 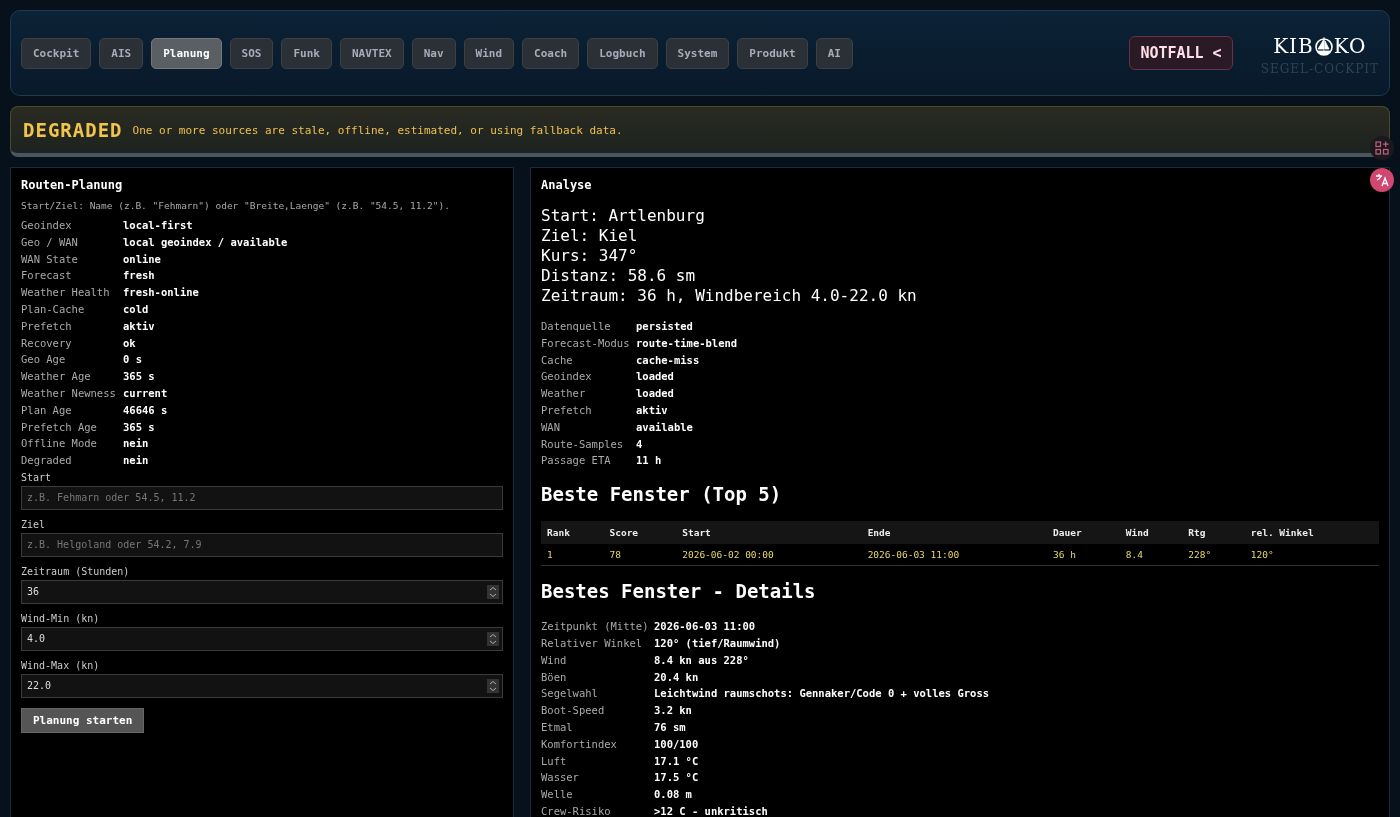 What do you see at coordinates (551, 427) in the screenshot?
I see `field-label: WAN` at bounding box center [551, 427].